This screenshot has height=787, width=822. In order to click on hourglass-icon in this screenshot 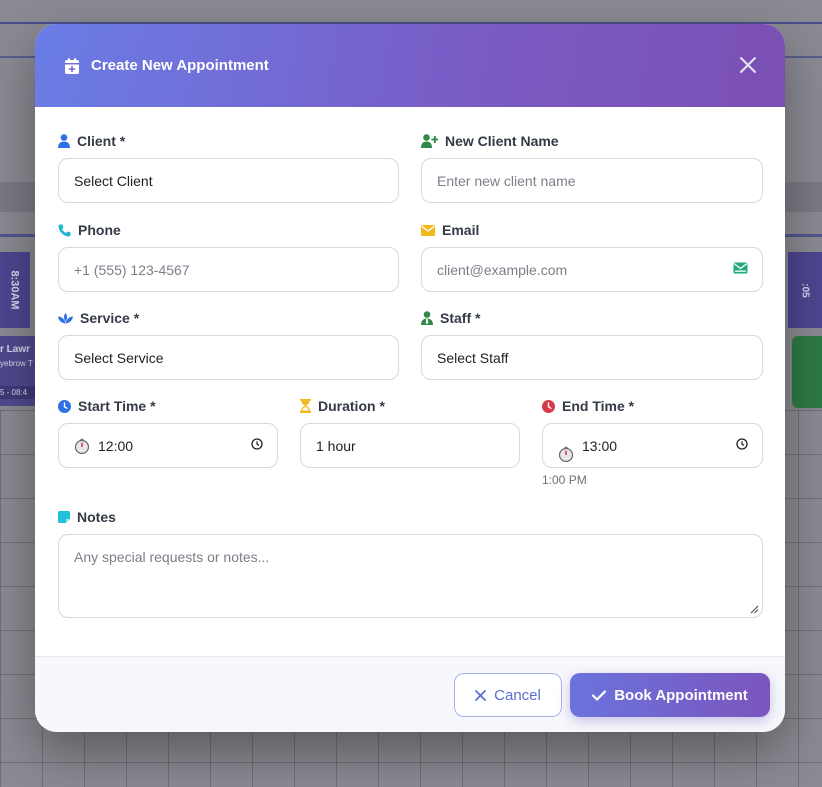, I will do `click(305, 406)`.